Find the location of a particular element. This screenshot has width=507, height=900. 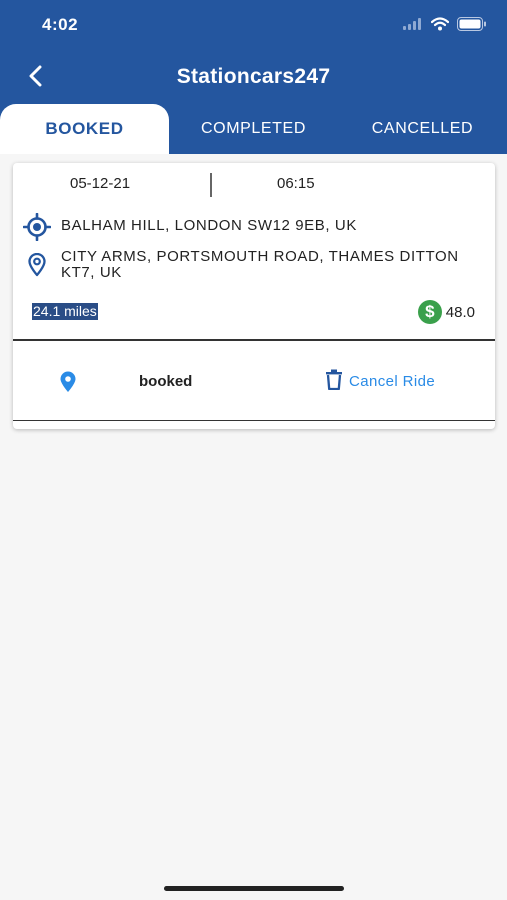

status-icons is located at coordinates (445, 26).